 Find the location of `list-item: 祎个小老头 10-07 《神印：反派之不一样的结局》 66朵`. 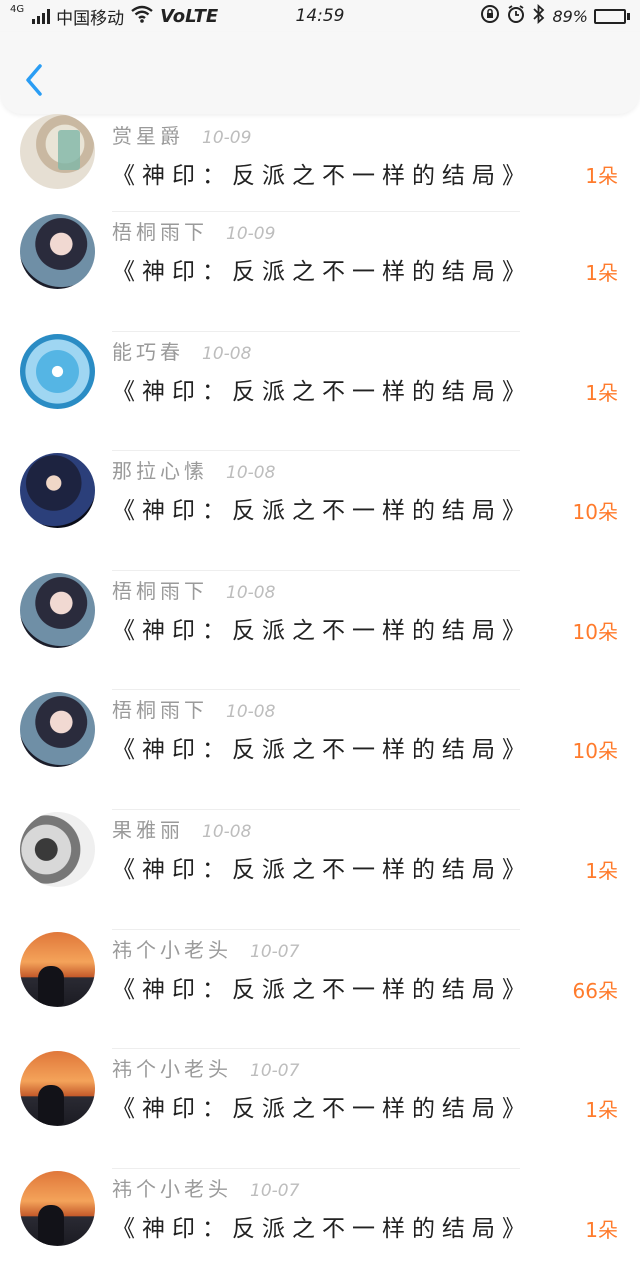

list-item: 祎个小老头 10-07 《神印：反派之不一样的结局》 66朵 is located at coordinates (320, 990).